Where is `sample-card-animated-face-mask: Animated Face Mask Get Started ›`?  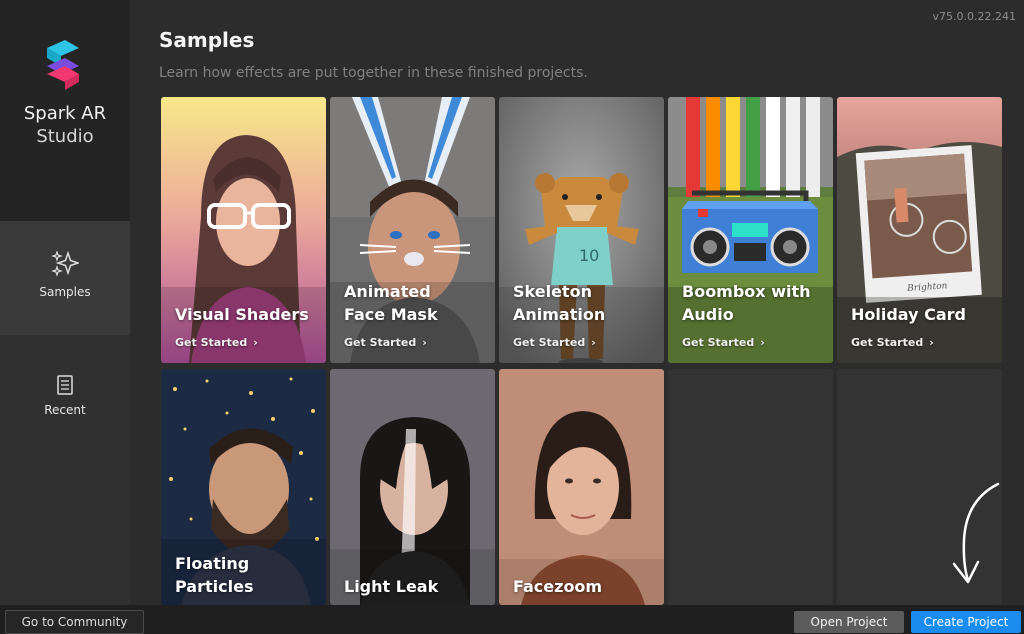
sample-card-animated-face-mask: Animated Face Mask Get Started › is located at coordinates (412, 230).